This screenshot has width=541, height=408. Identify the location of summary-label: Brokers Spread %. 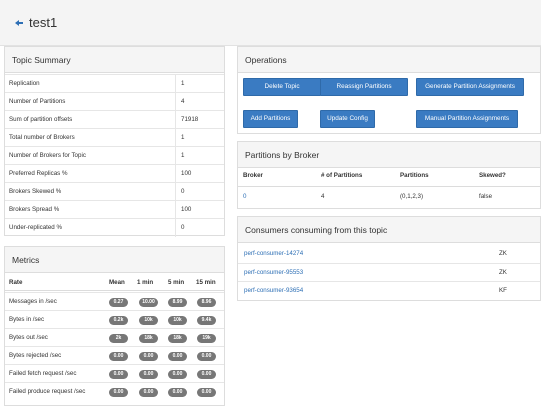
(34, 209).